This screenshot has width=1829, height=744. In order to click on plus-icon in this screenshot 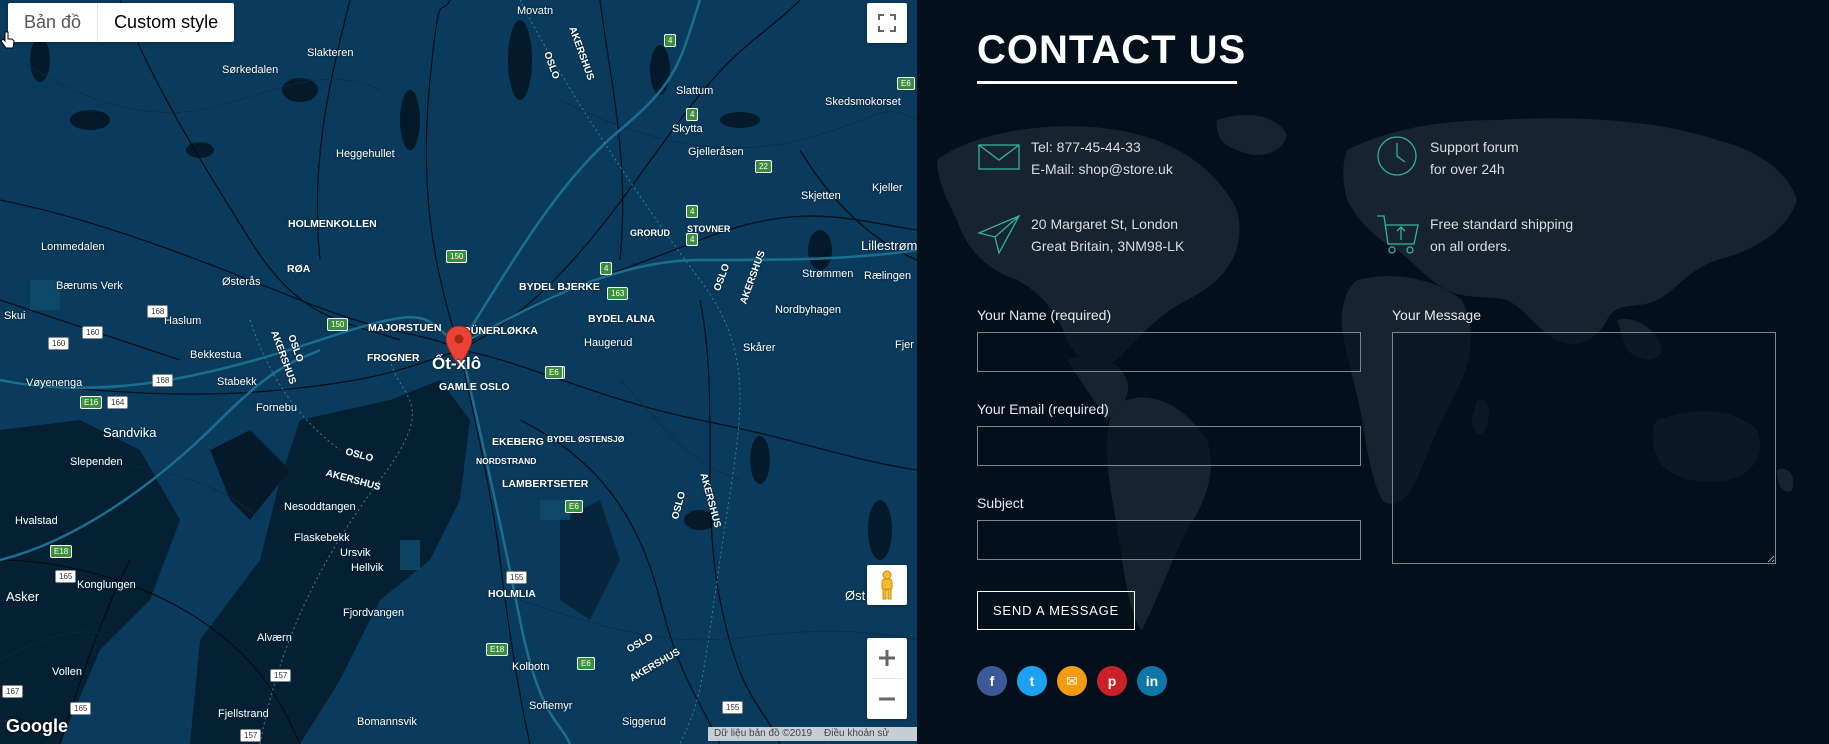, I will do `click(887, 658)`.